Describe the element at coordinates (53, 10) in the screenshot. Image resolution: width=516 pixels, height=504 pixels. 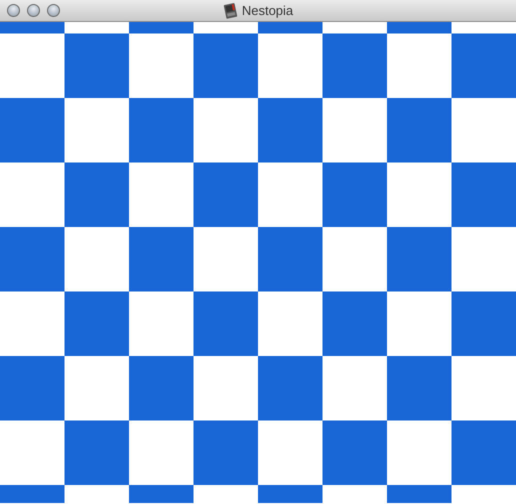
I see `zoom-button` at that location.